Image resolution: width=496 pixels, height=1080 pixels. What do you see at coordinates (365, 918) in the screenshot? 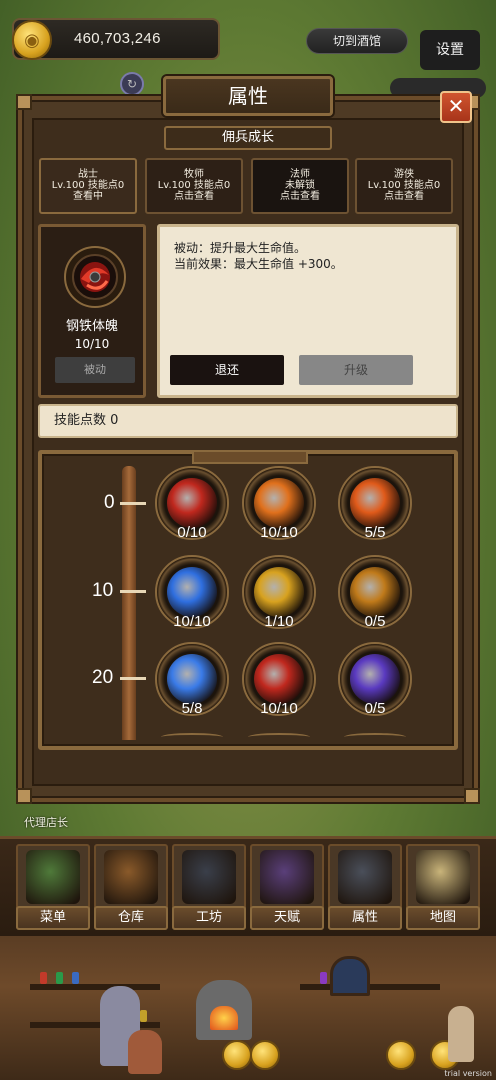
I see `nav-label: 属性` at bounding box center [365, 918].